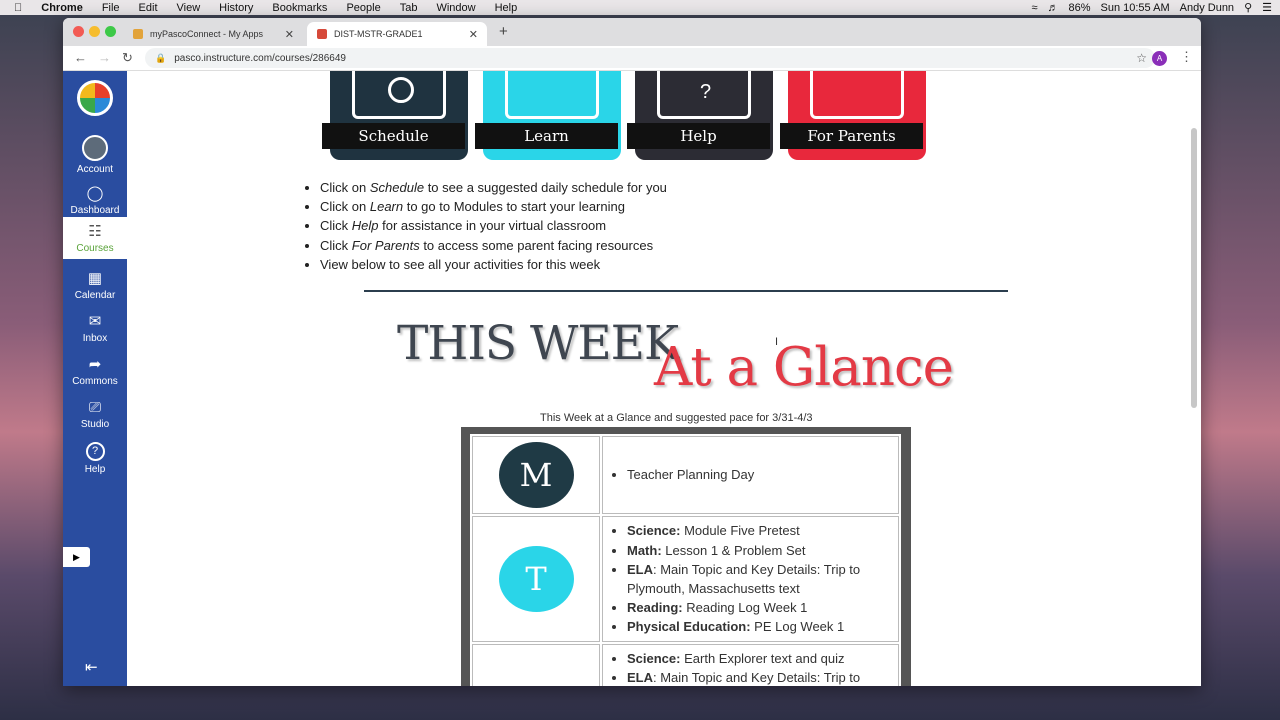  Describe the element at coordinates (1052, 8) in the screenshot. I see `volume-icon: ♬` at that location.